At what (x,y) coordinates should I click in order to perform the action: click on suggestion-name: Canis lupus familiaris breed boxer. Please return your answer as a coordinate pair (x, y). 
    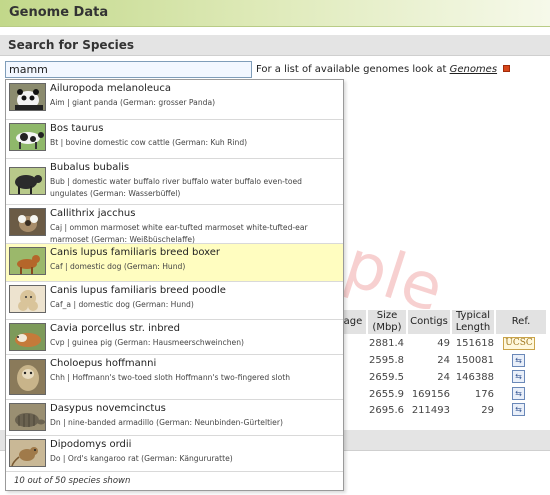
    Looking at the image, I should click on (135, 252).